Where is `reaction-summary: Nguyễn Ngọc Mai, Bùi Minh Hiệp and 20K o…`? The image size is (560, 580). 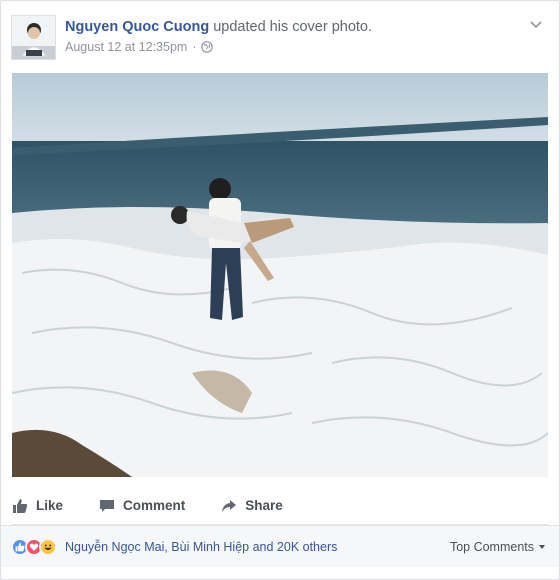
reaction-summary: Nguyễn Ngọc Mai, Bùi Minh Hiệp and 20K o… is located at coordinates (201, 547).